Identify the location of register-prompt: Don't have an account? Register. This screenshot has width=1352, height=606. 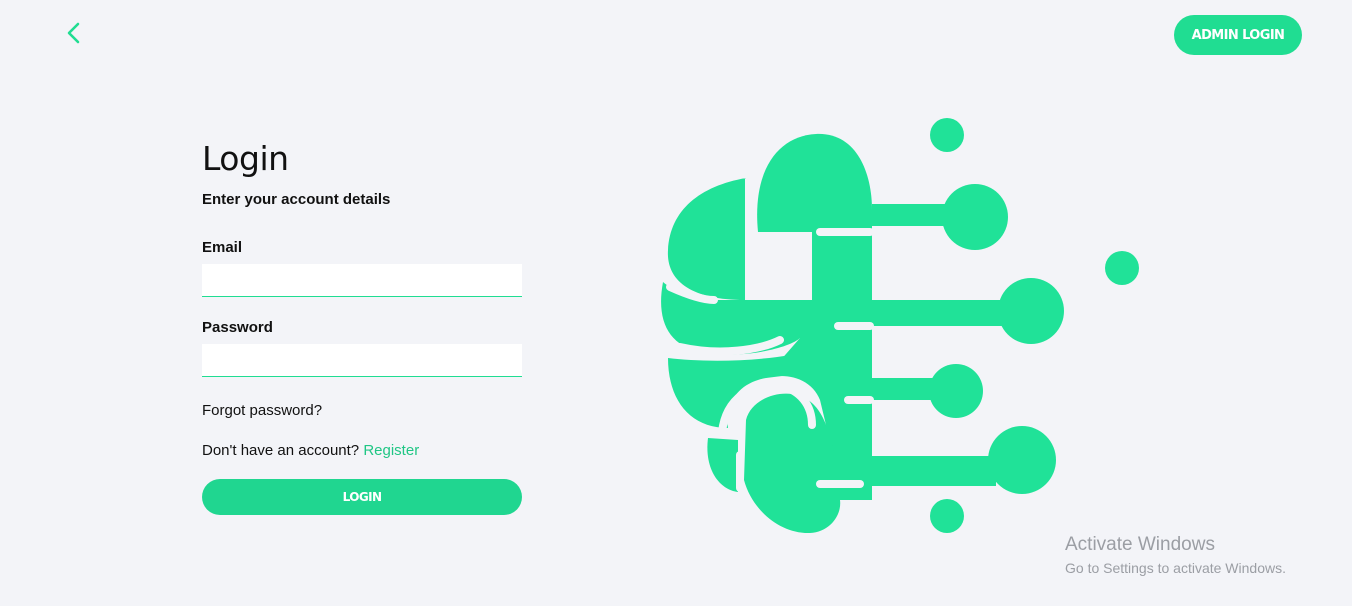
(362, 451).